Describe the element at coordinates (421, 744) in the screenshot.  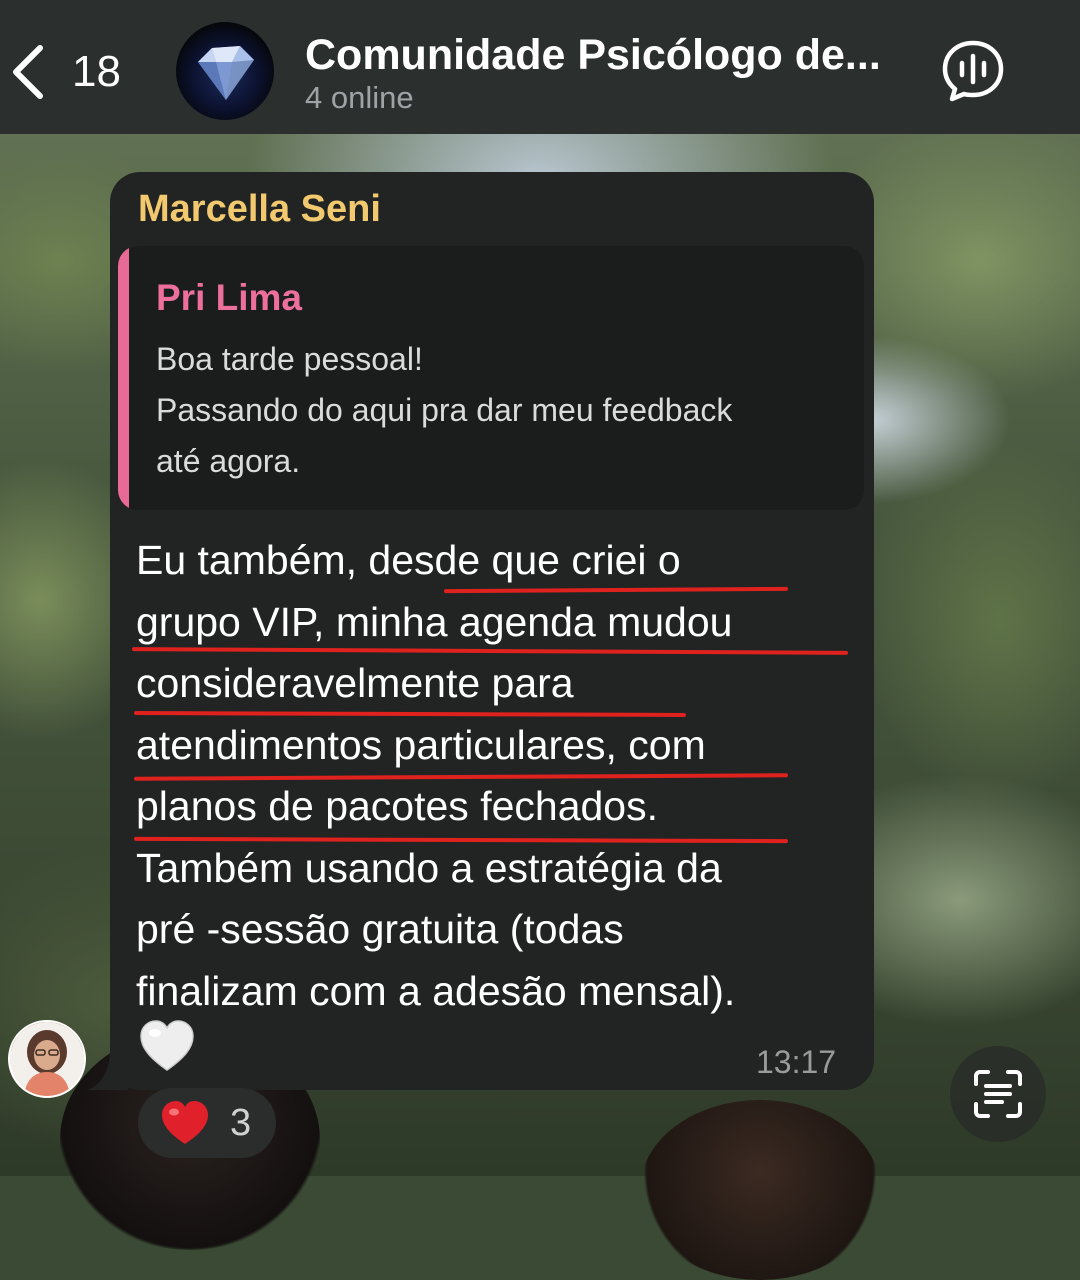
I see `message-line: atendimentos particulares, com` at that location.